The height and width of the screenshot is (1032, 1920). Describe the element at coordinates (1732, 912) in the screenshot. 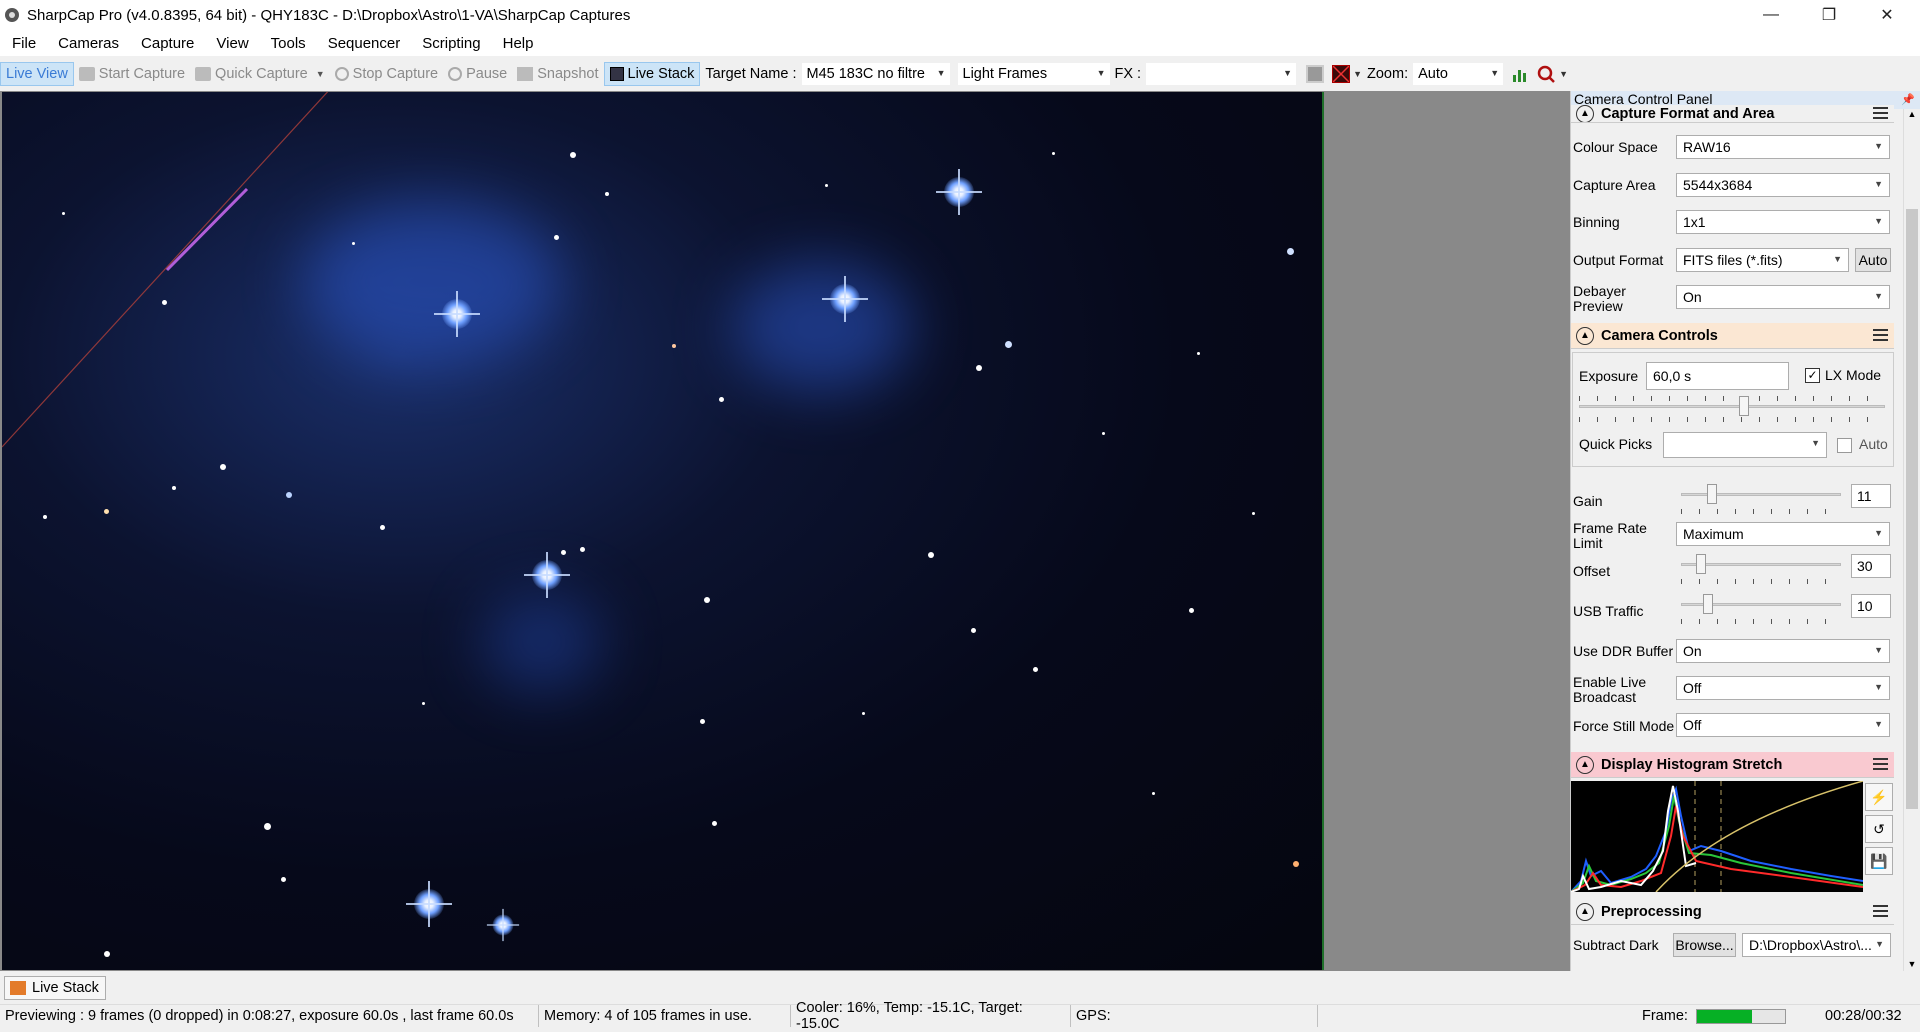

I see `preprocessing-header: ▲ Preprocessing` at that location.